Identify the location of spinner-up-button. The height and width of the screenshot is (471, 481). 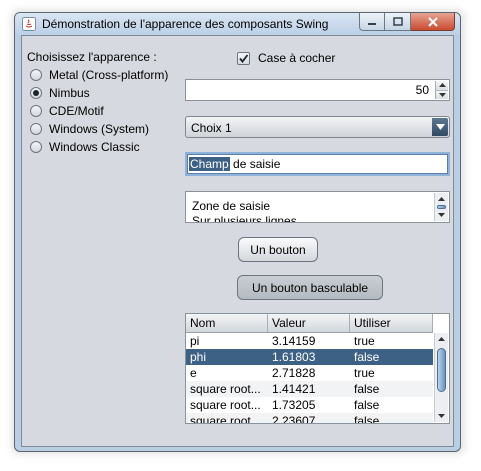
(442, 85).